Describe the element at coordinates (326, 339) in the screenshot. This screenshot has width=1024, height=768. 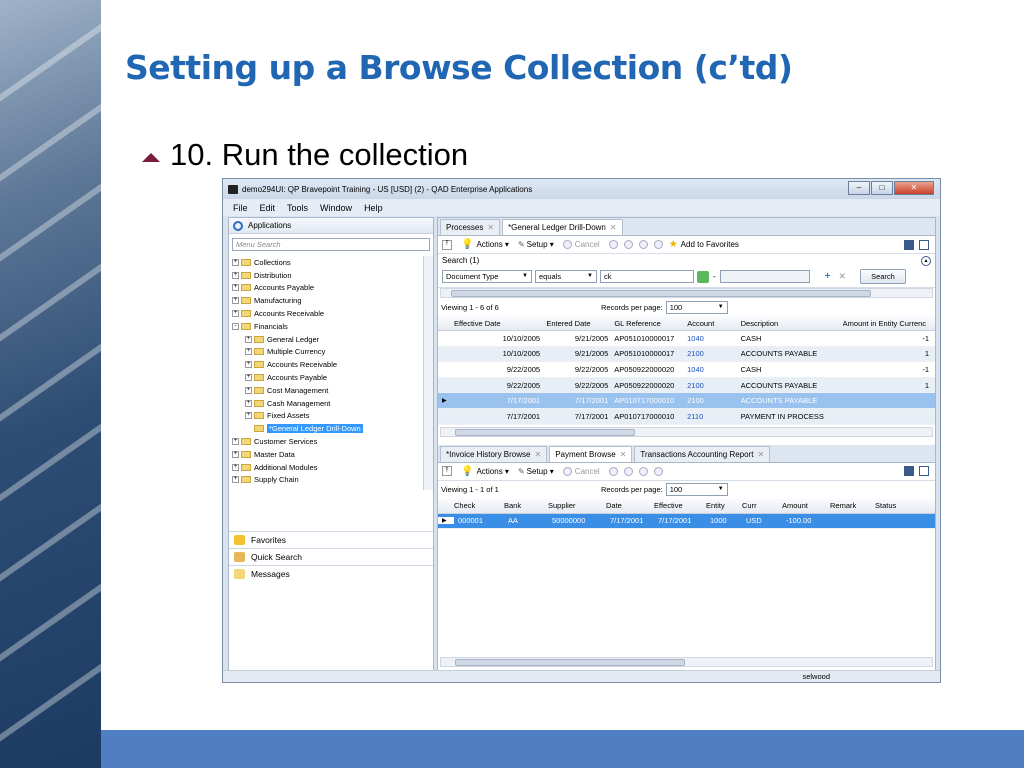
I see `tree-node: + General Ledger` at that location.